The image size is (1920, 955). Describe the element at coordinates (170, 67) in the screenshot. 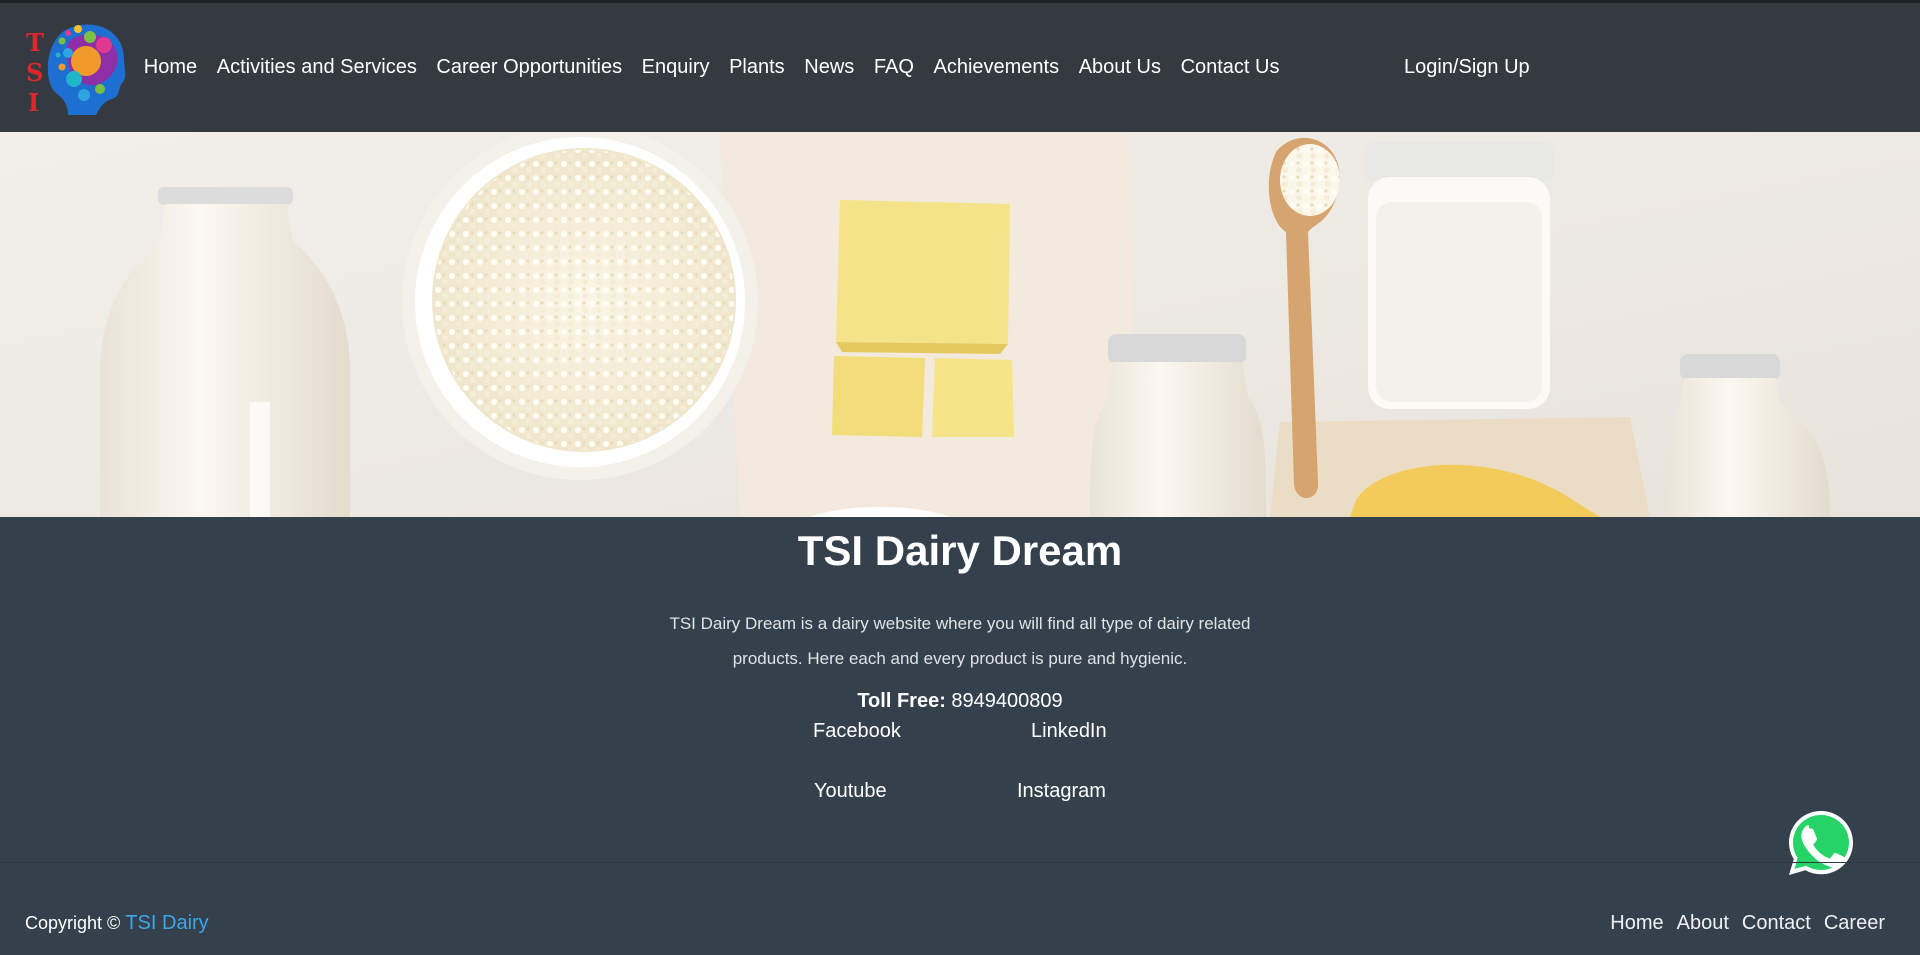

I see `nav-home: Home` at that location.